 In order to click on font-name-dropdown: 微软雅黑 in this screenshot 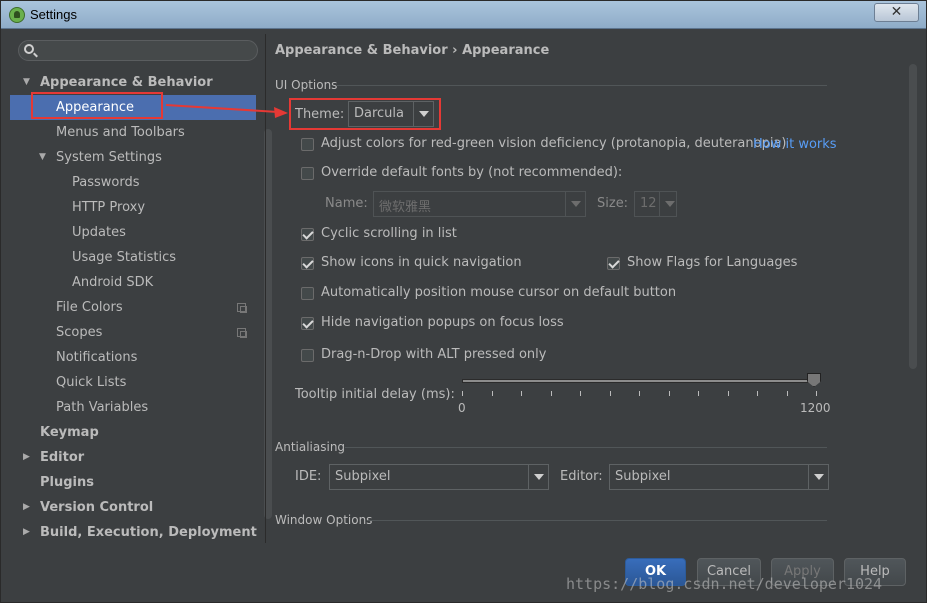, I will do `click(479, 204)`.